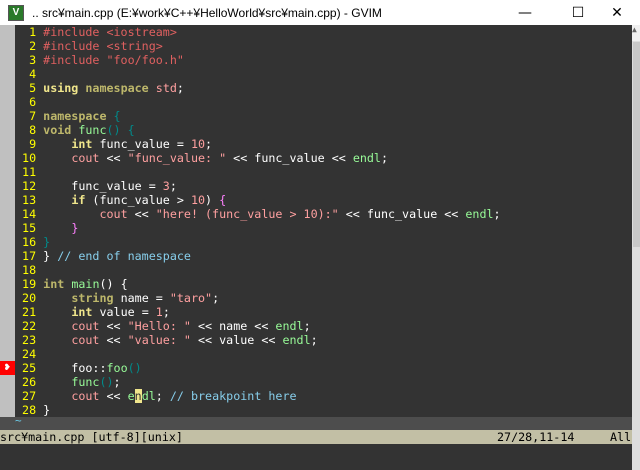 The height and width of the screenshot is (470, 640). Describe the element at coordinates (29, 46) in the screenshot. I see `line-number: 2` at that location.